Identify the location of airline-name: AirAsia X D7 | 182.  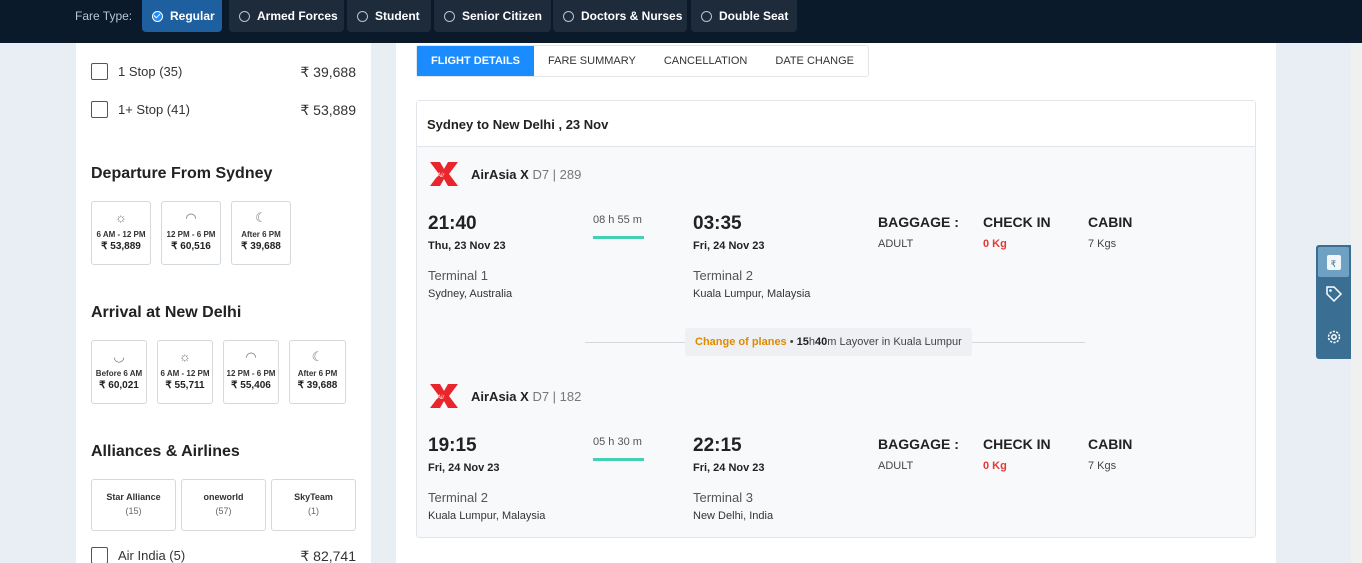
(526, 396).